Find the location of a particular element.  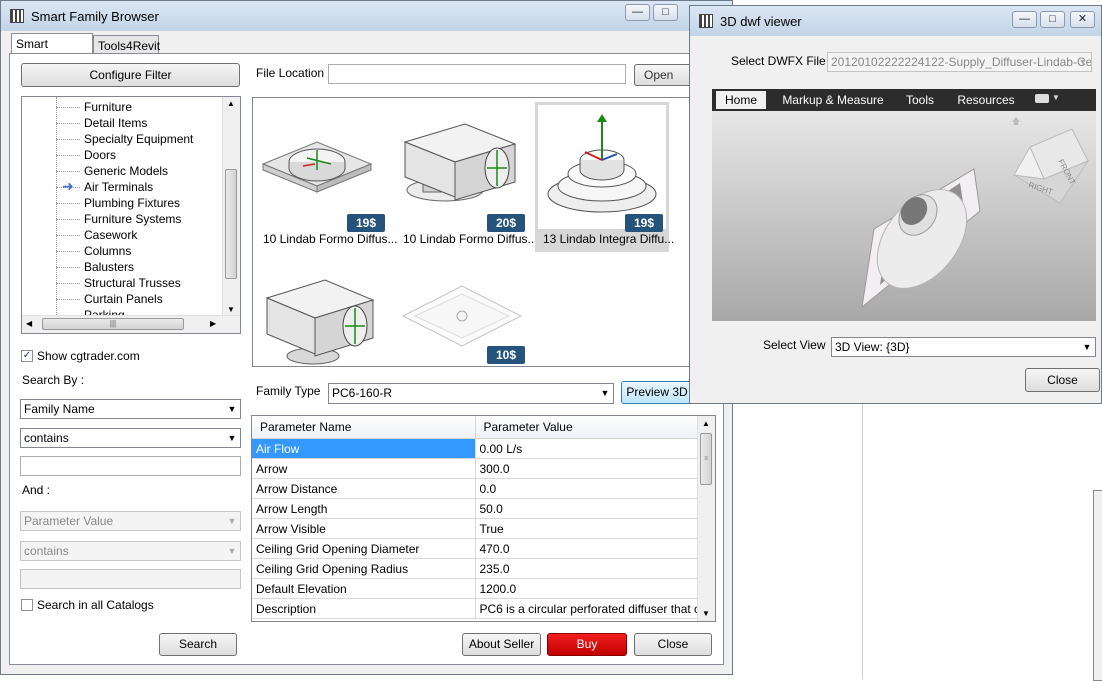

ribbon-tab: Home is located at coordinates (741, 100).